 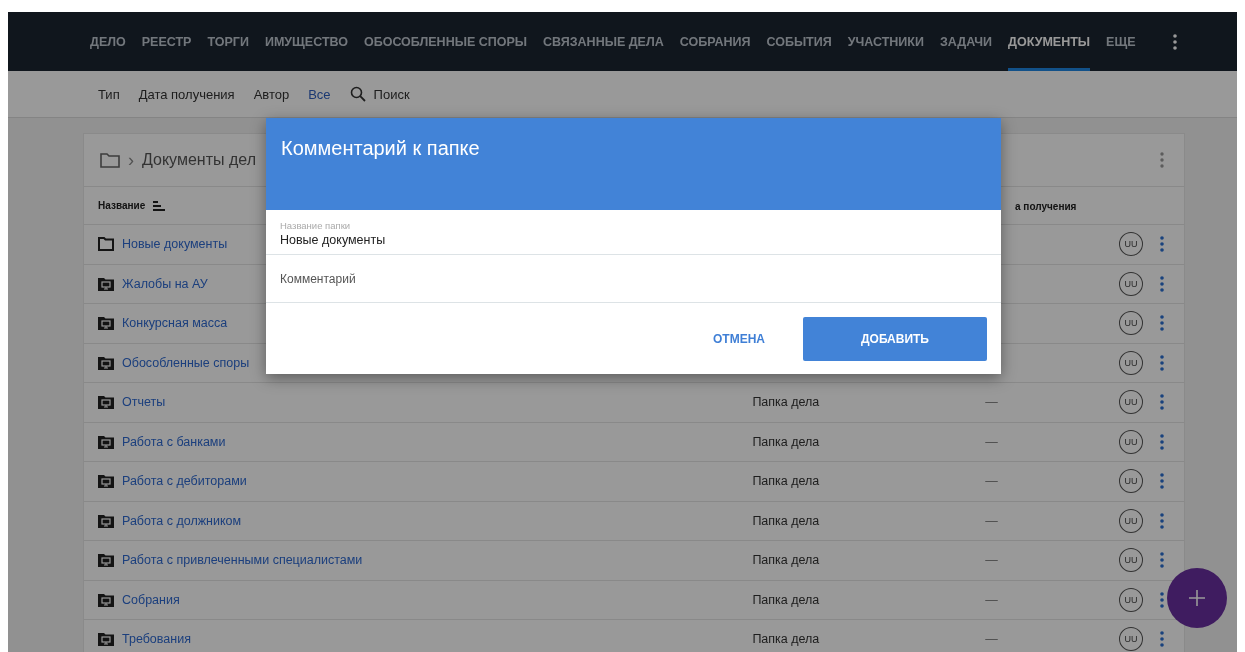 What do you see at coordinates (122, 205) in the screenshot?
I see `column-header: Название` at bounding box center [122, 205].